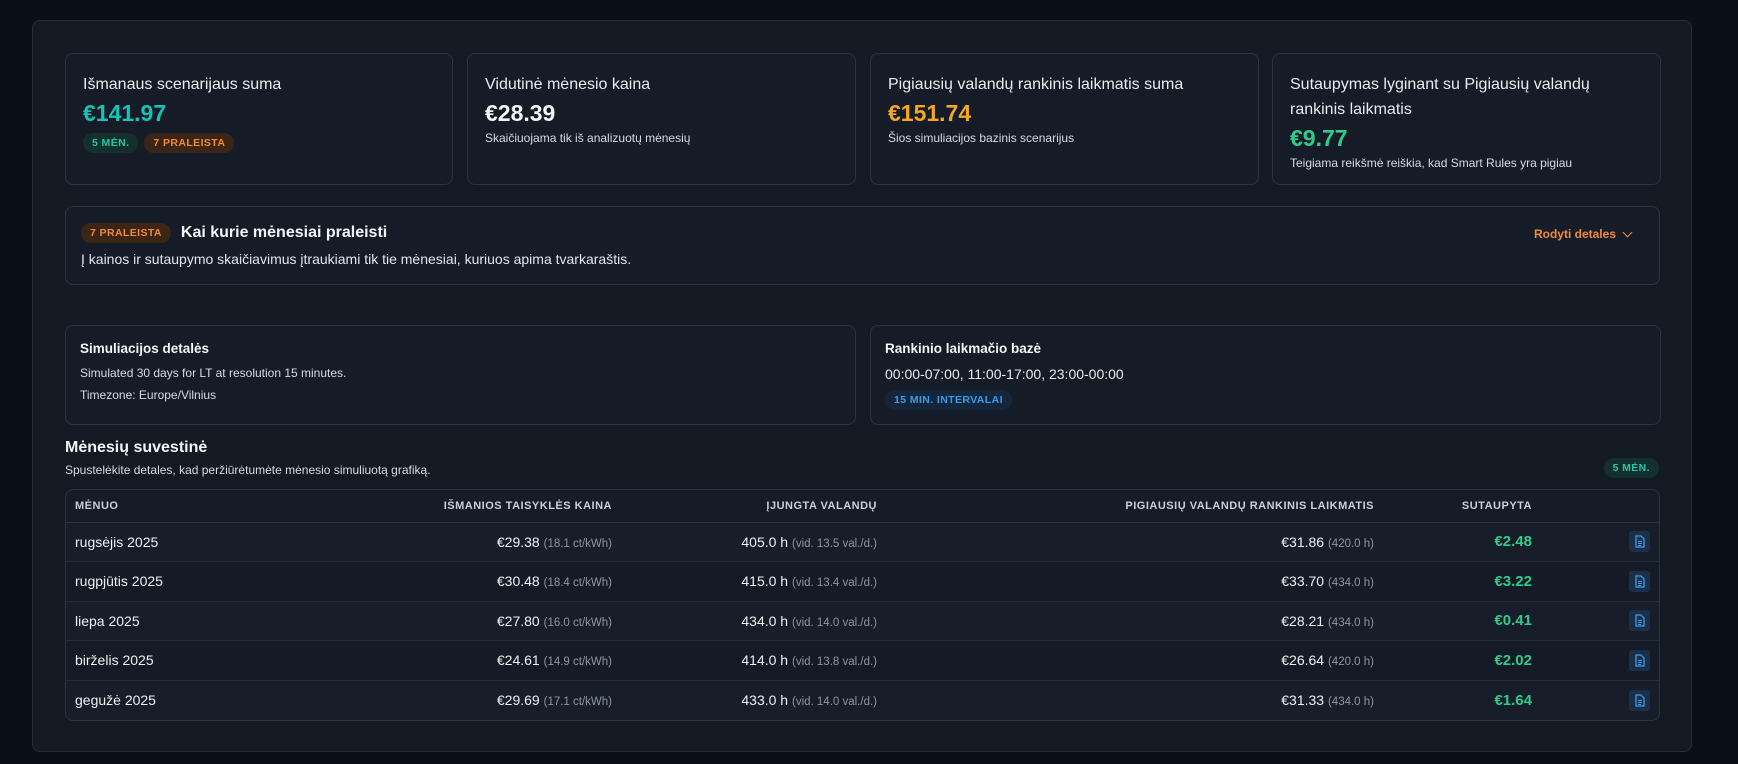  What do you see at coordinates (518, 660) in the screenshot?
I see `smart-price: €24.61` at bounding box center [518, 660].